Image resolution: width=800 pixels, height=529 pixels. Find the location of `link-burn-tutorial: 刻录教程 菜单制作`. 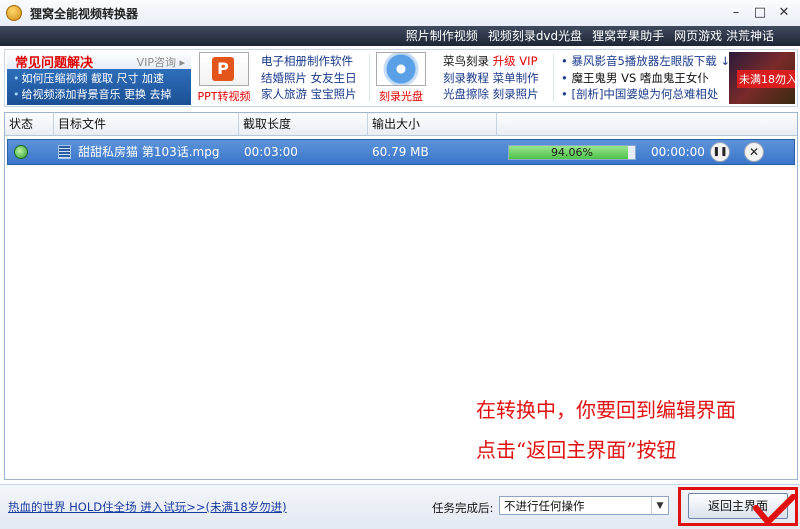

link-burn-tutorial: 刻录教程 菜单制作 is located at coordinates (491, 78).